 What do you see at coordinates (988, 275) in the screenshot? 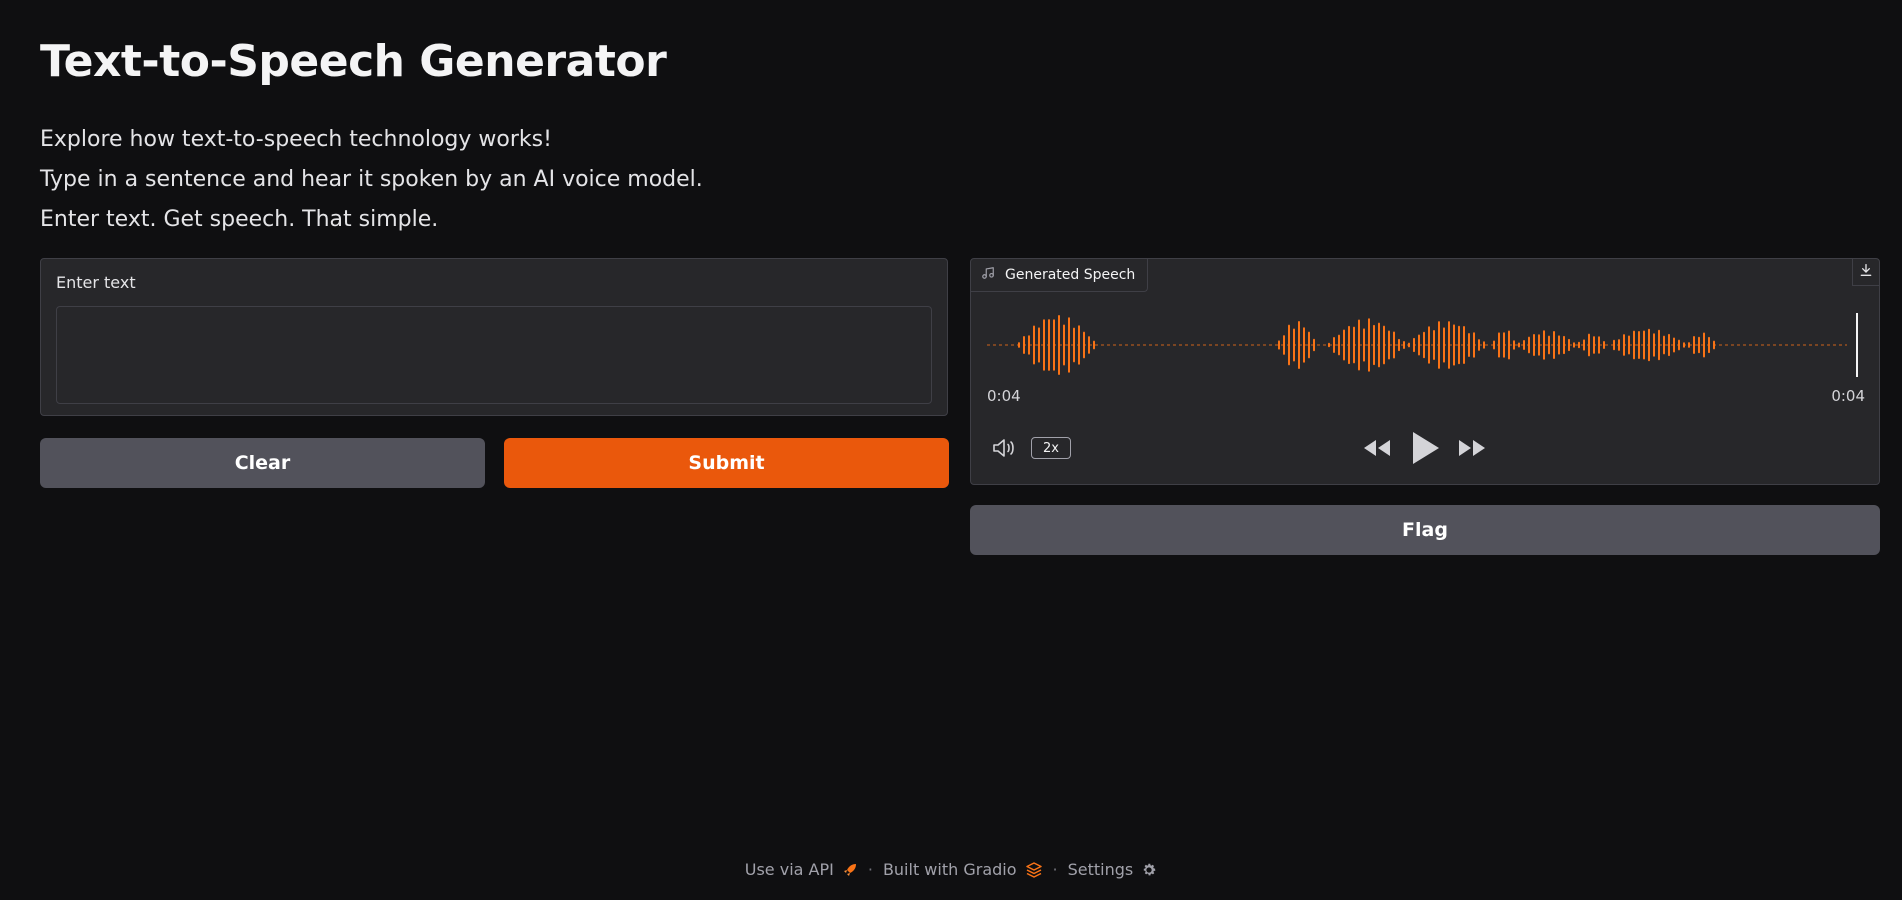
I see `music-note-icon` at bounding box center [988, 275].